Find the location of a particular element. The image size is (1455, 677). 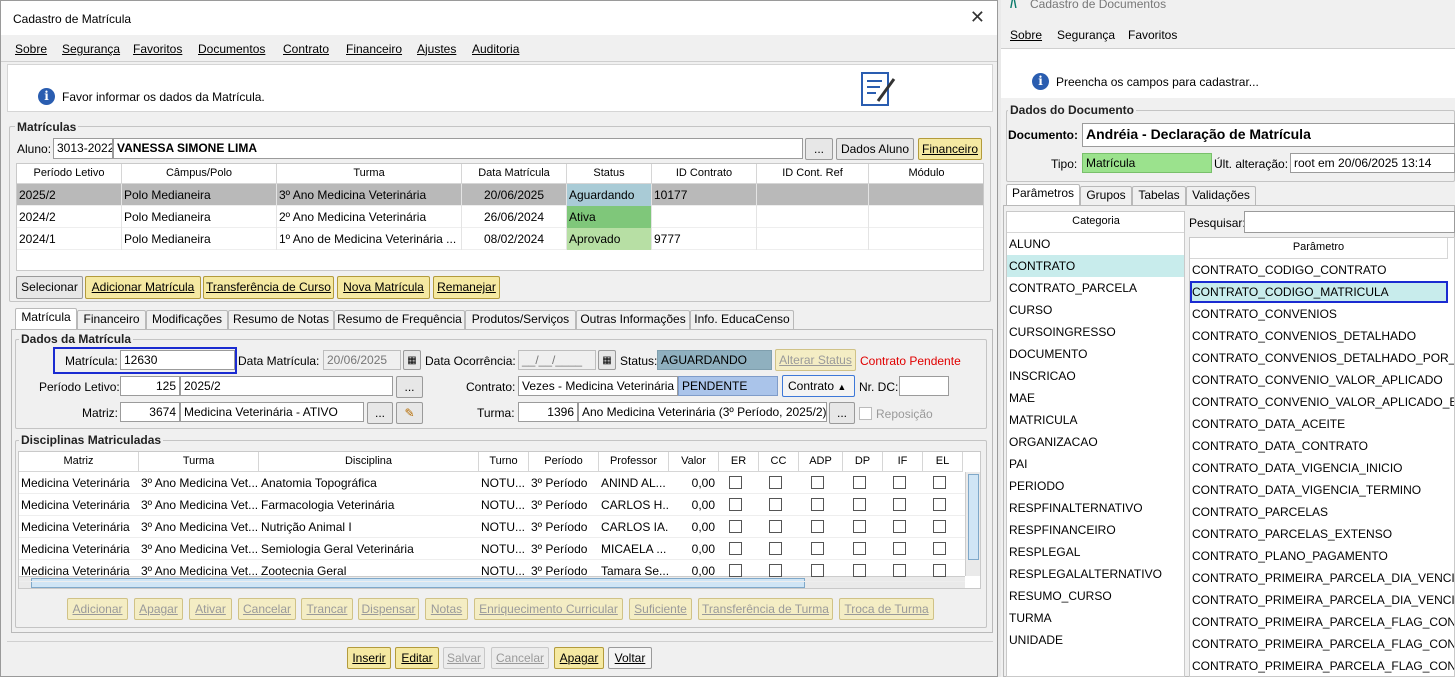

menu-financeiro: Financeiro is located at coordinates (374, 49).